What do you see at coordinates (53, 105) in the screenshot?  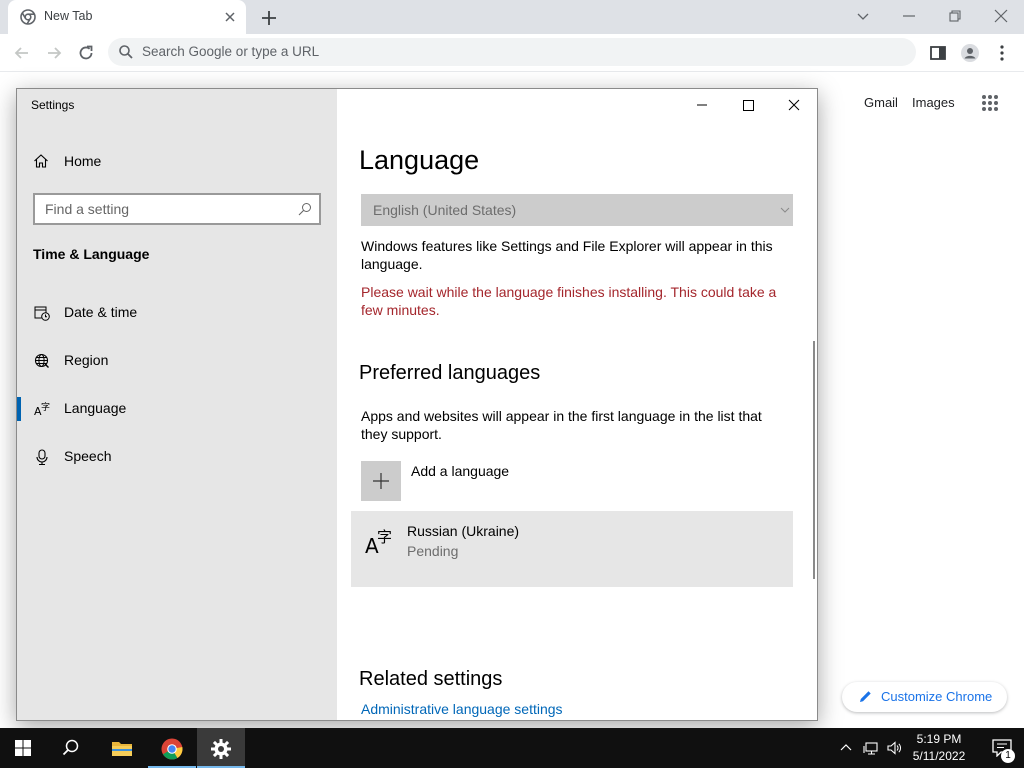 I see `window-title: Settings` at bounding box center [53, 105].